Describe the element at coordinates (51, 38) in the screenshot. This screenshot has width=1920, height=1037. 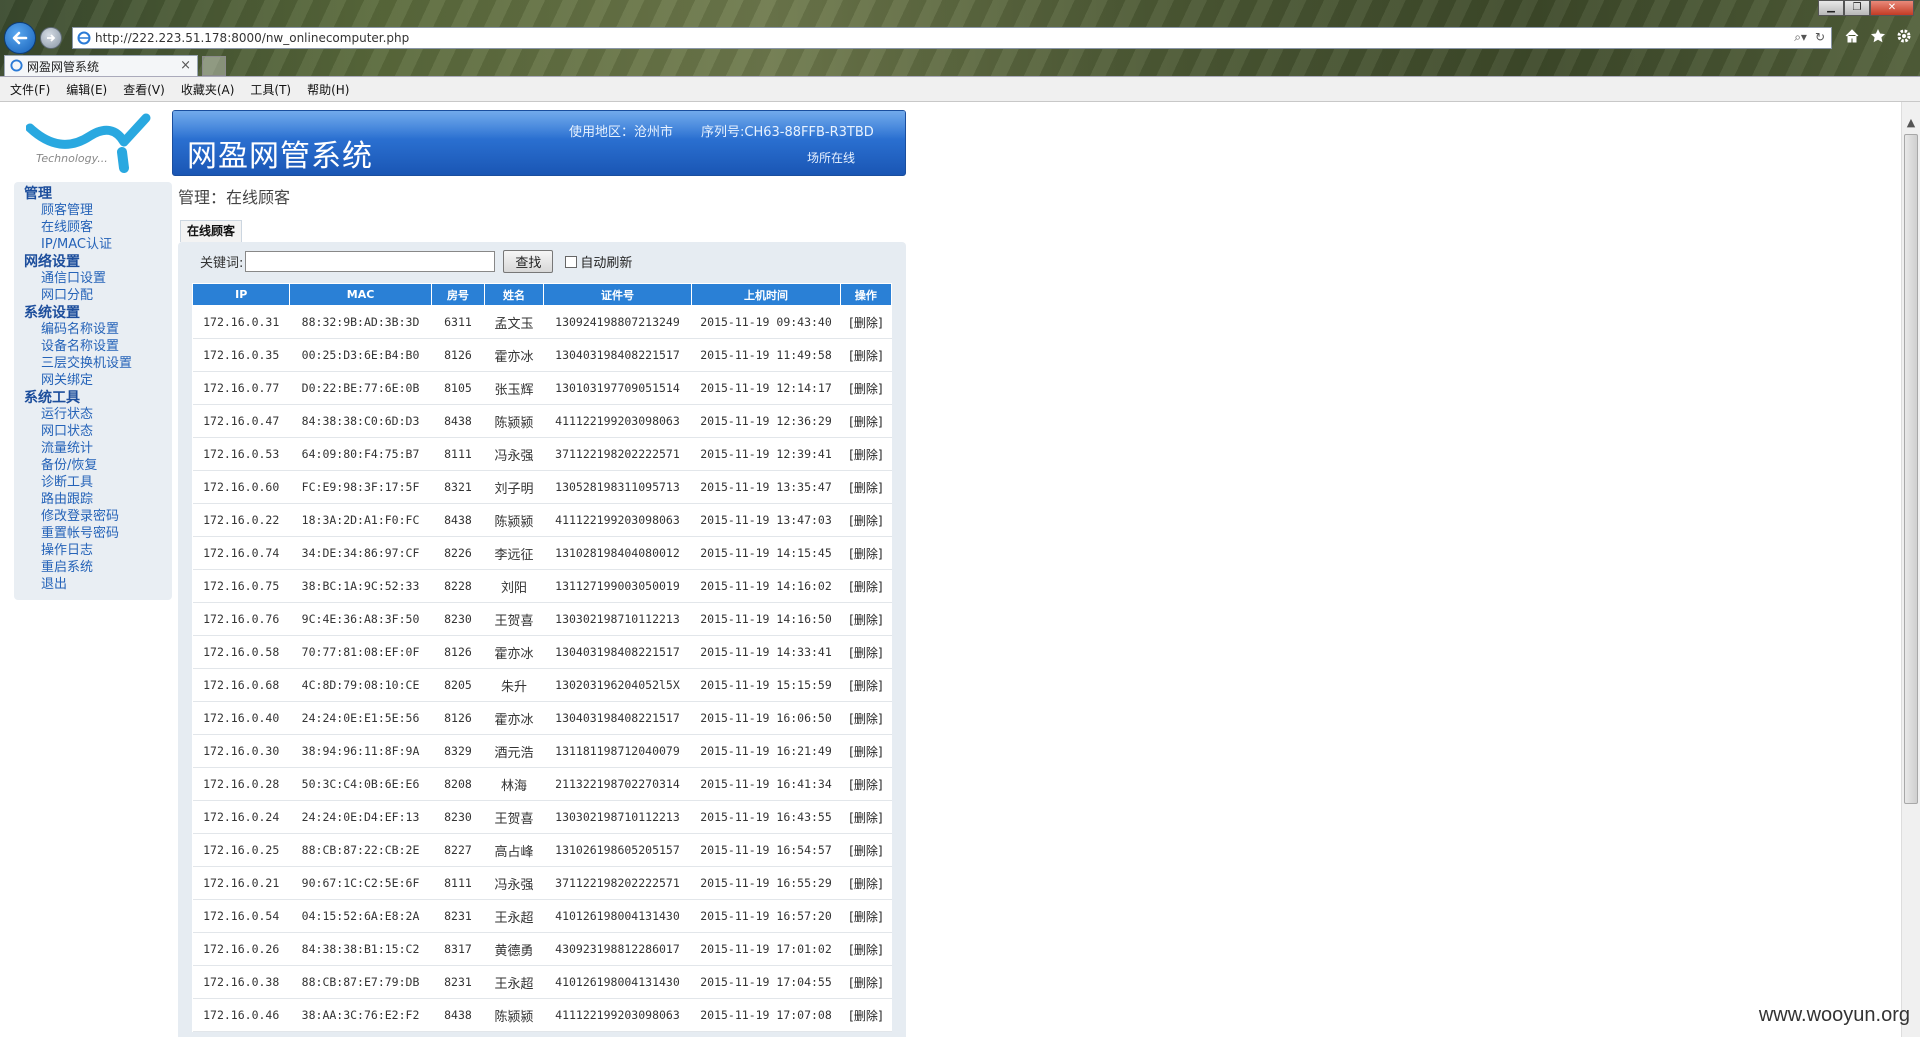
I see `forward-button` at that location.